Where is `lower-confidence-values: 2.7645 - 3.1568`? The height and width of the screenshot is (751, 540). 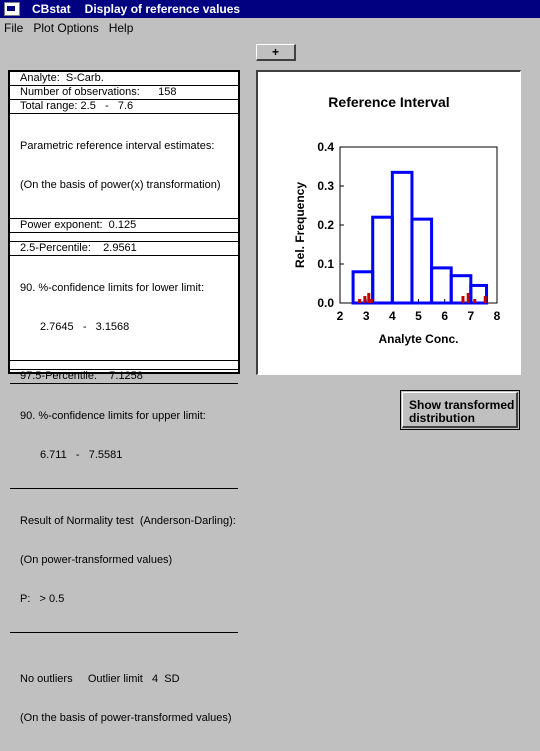
lower-confidence-values: 2.7645 - 3.1568 is located at coordinates (85, 327).